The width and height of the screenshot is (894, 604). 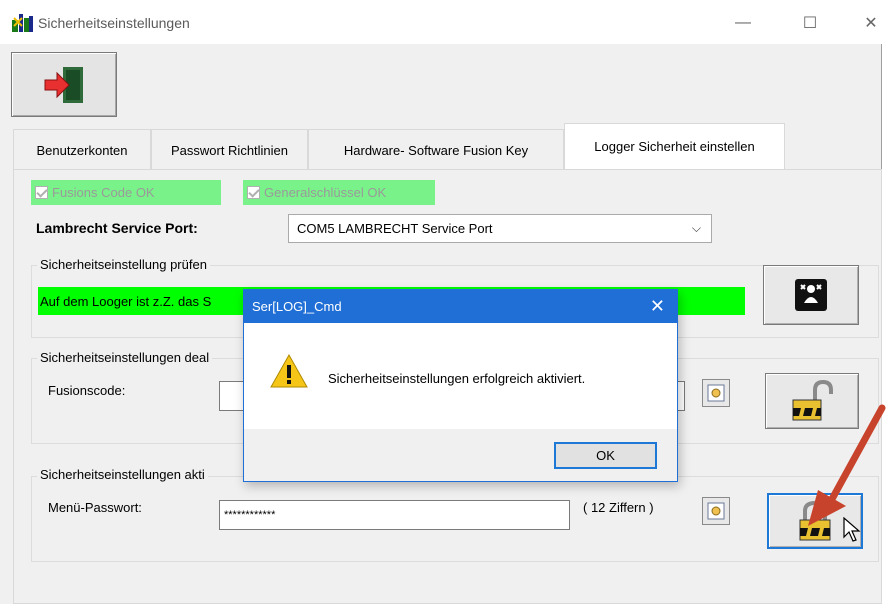 What do you see at coordinates (696, 228) in the screenshot?
I see `chevron-down-icon: ⌵` at bounding box center [696, 228].